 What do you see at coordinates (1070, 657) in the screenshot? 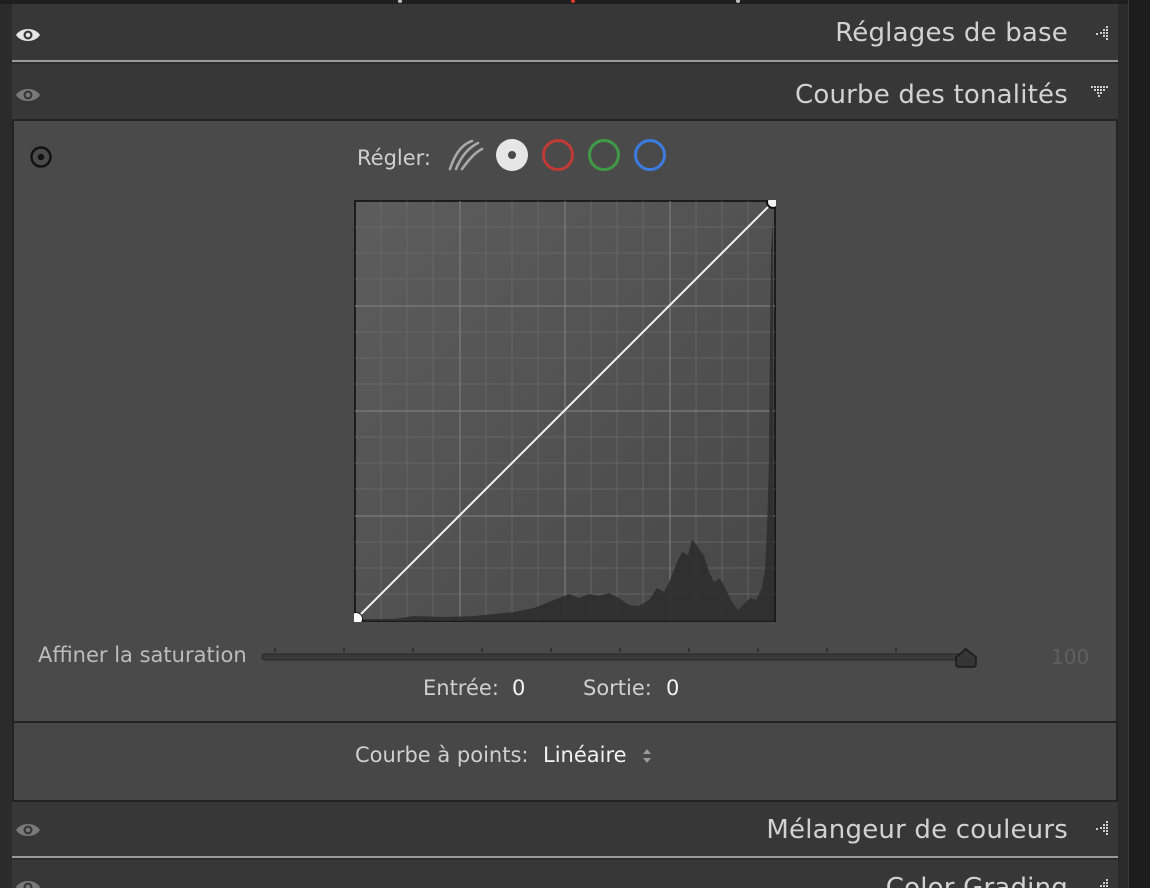
I see `refine-saturation-value: 100` at bounding box center [1070, 657].